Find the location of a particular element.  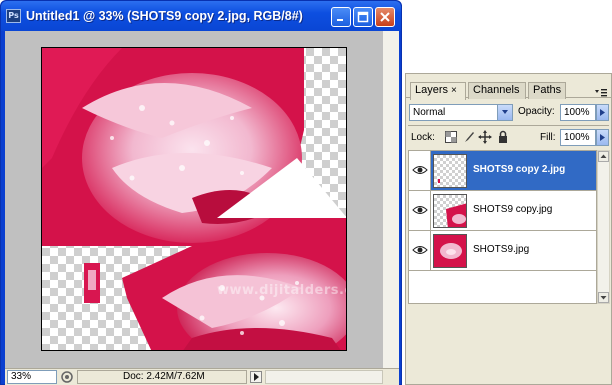

panel-tabs: Layers × Channels Paths is located at coordinates (508, 90).